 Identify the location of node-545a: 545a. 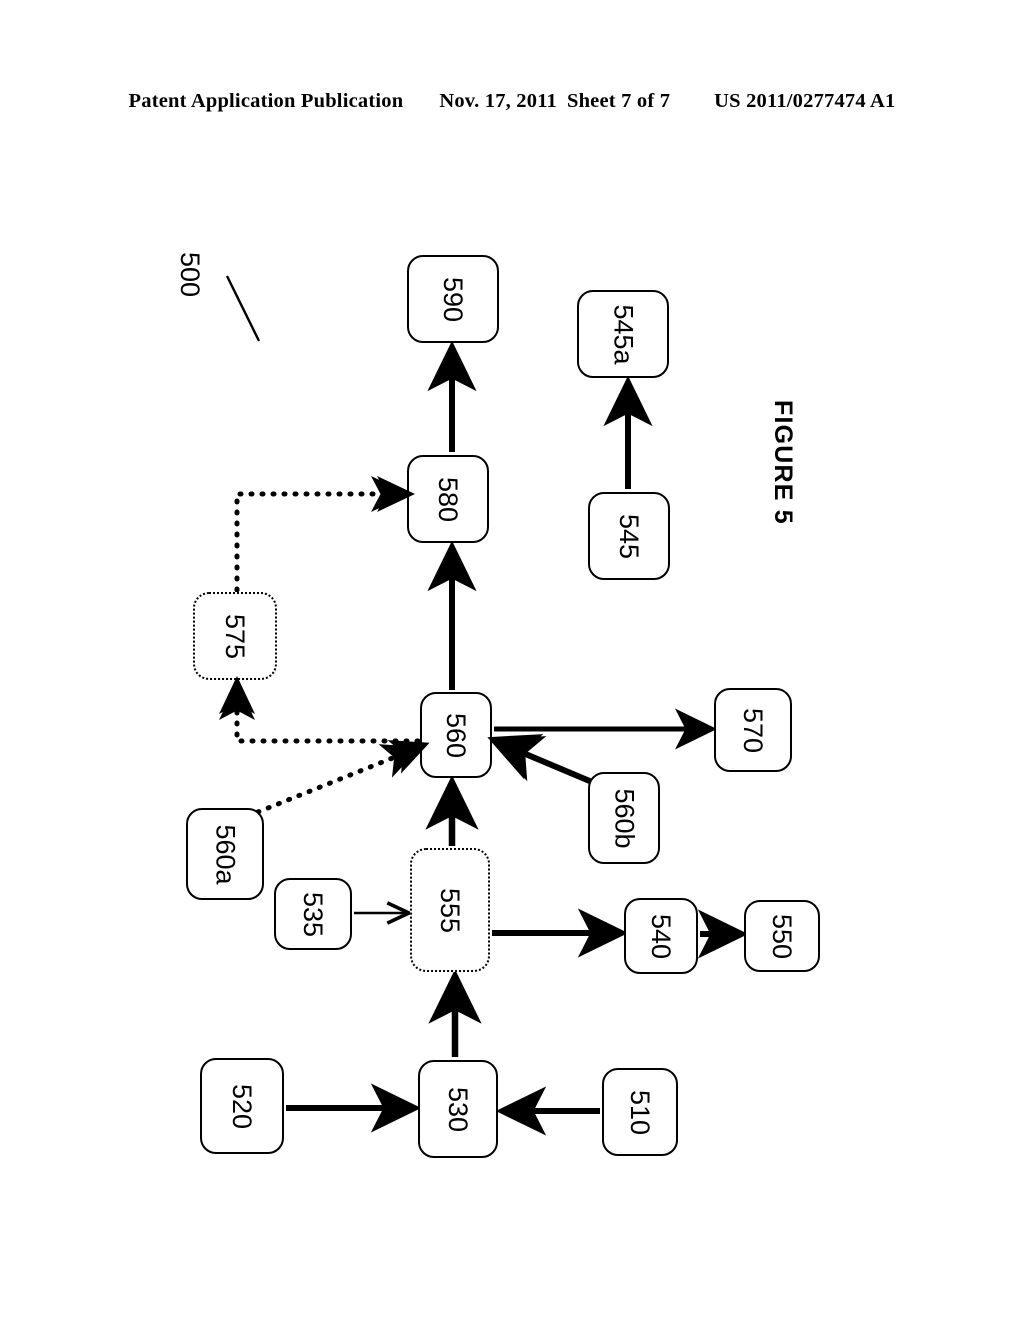
(623, 334).